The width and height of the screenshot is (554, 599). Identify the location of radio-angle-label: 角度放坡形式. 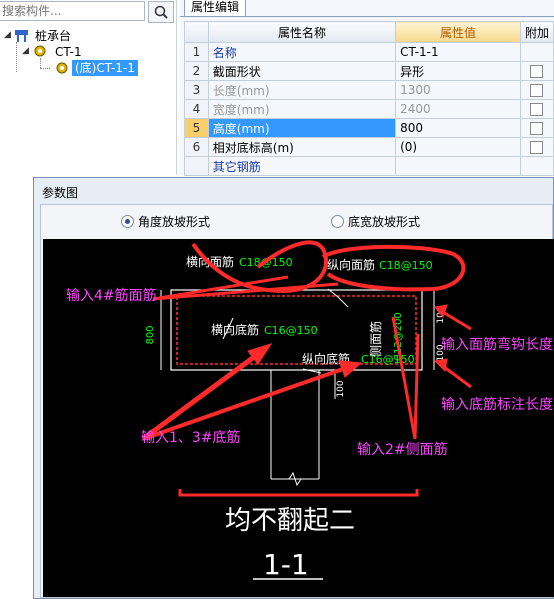
(174, 222).